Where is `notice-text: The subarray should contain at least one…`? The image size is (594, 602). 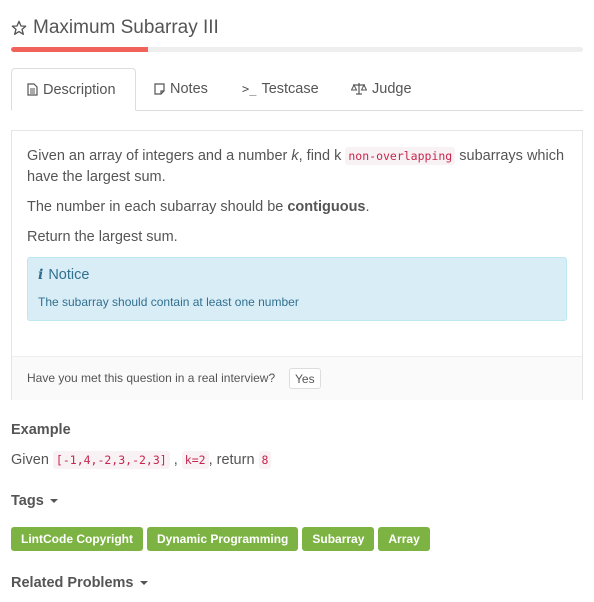
notice-text: The subarray should contain at least one… is located at coordinates (168, 302).